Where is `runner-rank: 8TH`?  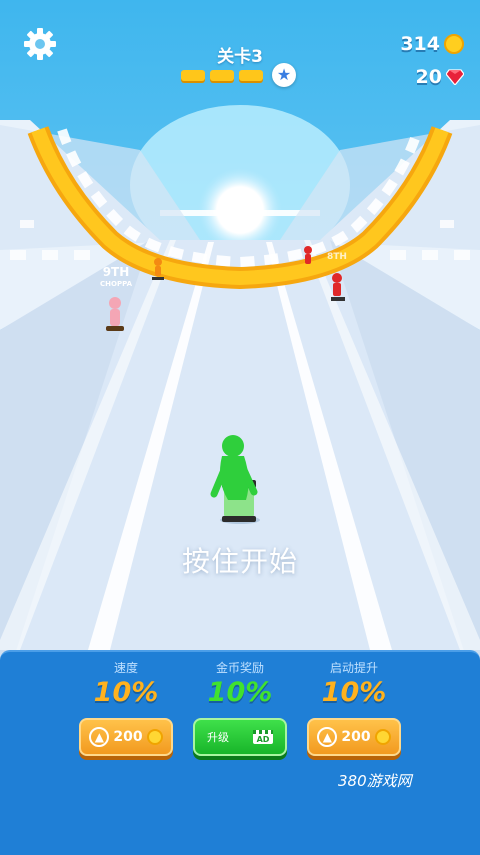
runner-rank: 8TH is located at coordinates (337, 257).